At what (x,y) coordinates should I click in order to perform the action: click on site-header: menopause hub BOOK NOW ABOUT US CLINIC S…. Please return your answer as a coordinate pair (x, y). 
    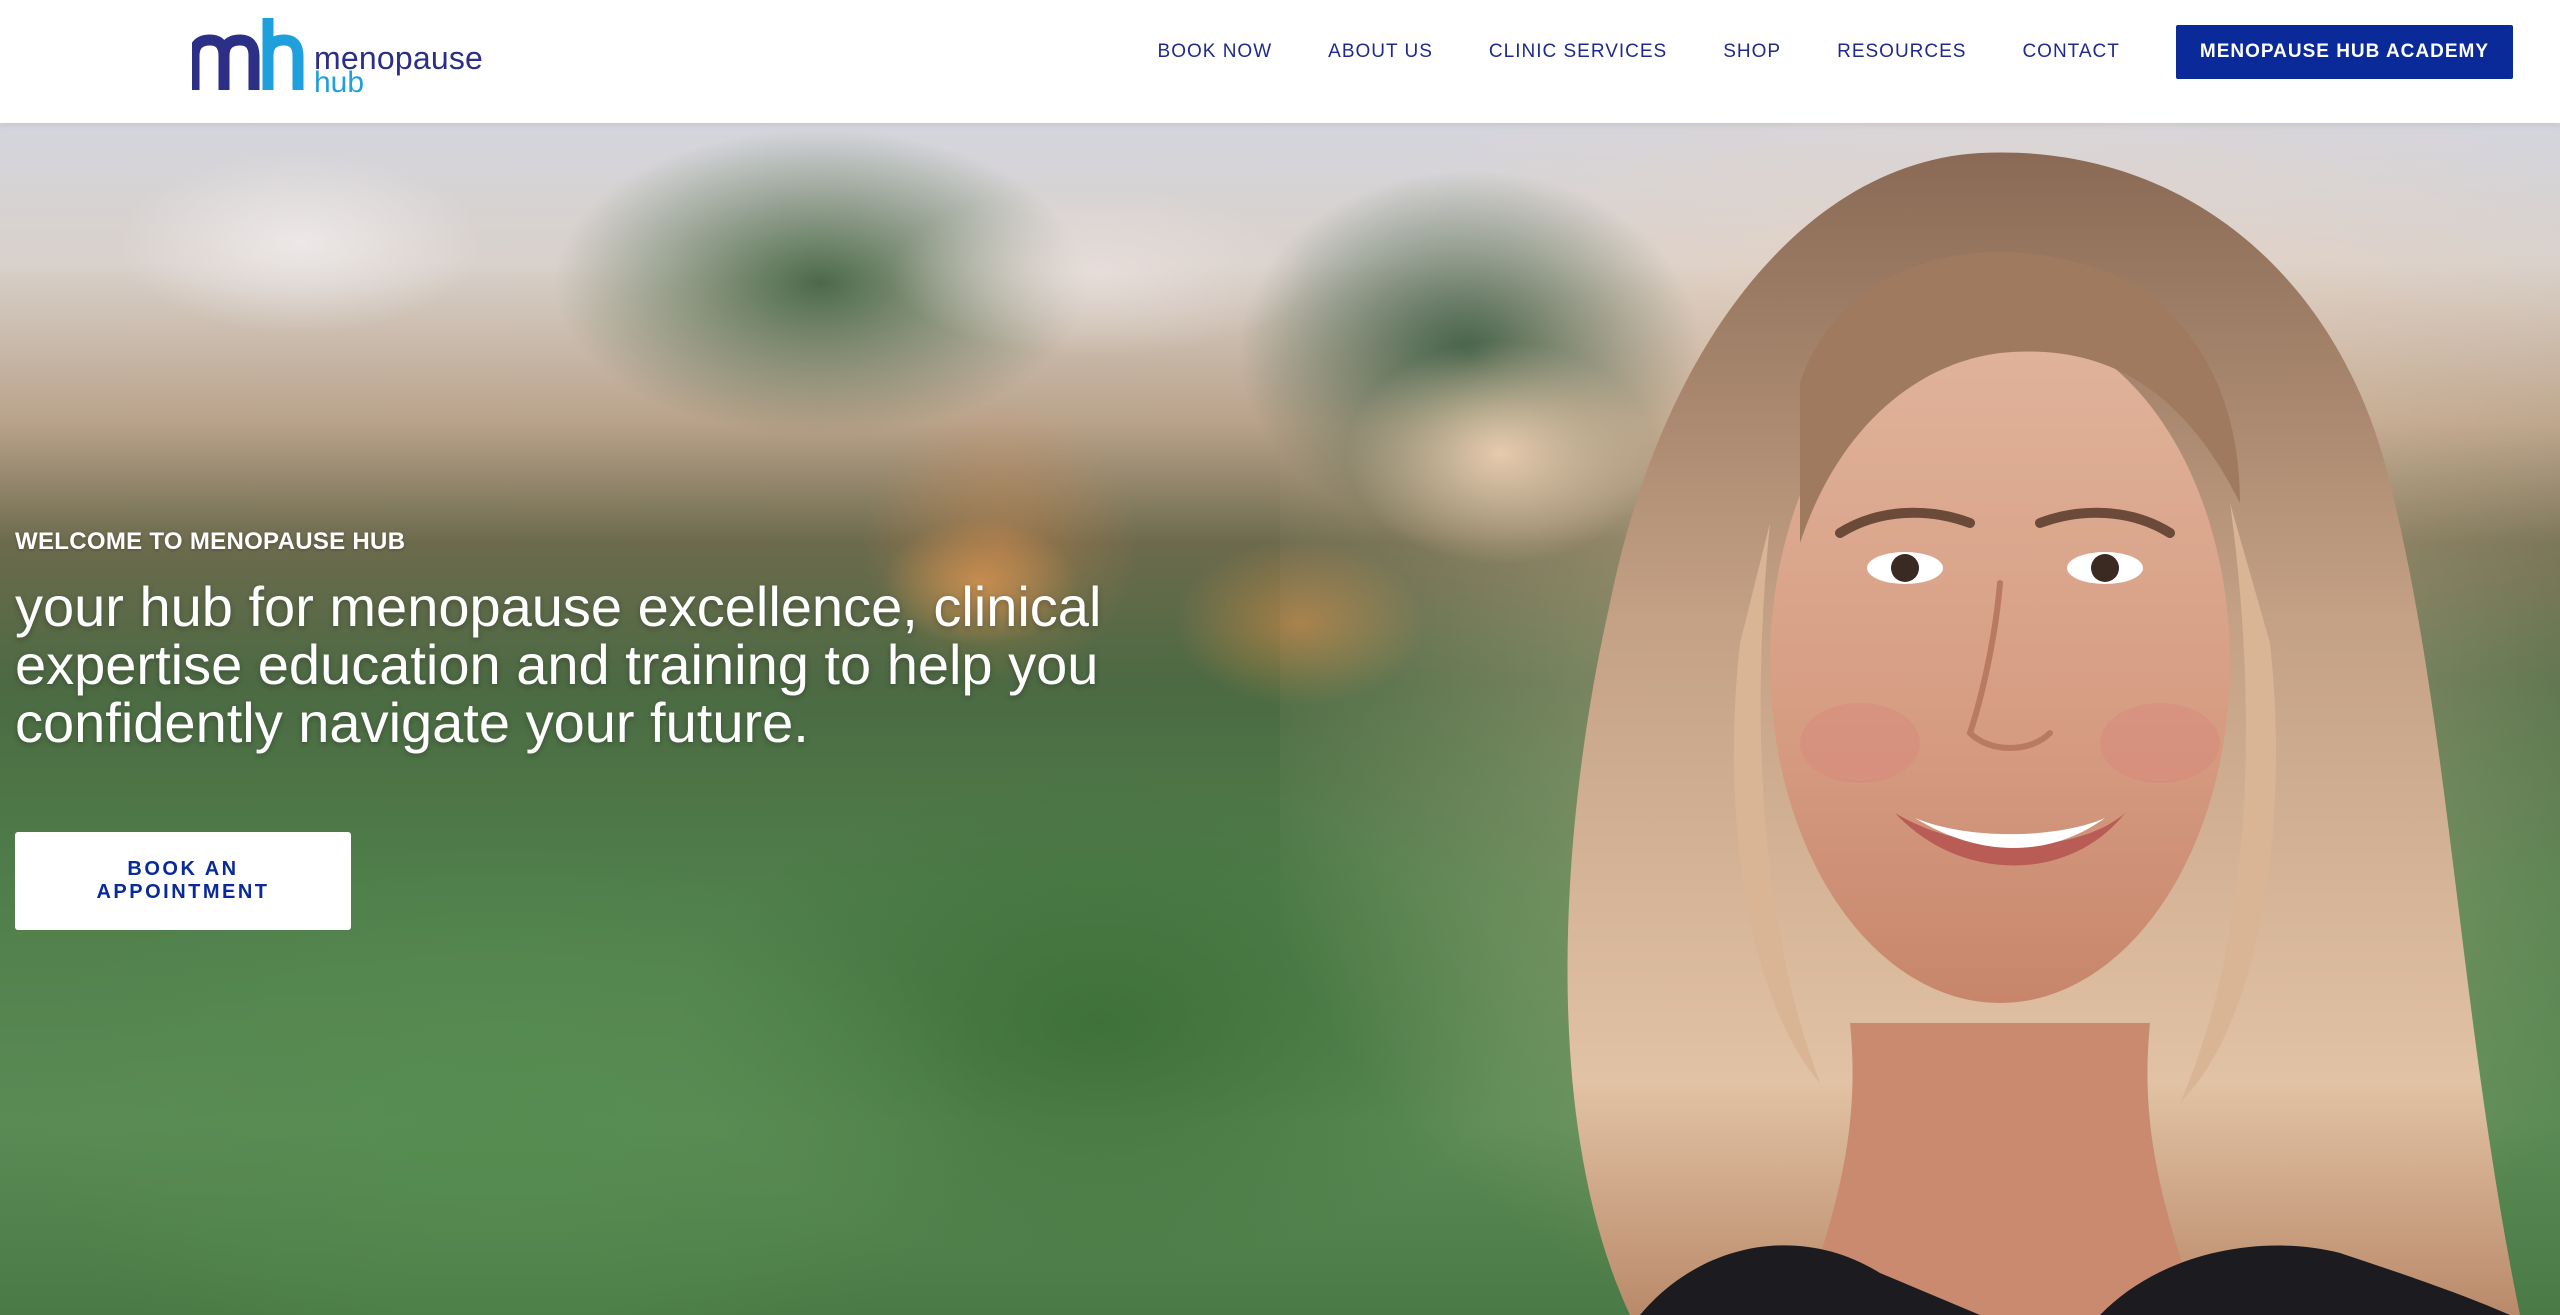
    Looking at the image, I should click on (1280, 61).